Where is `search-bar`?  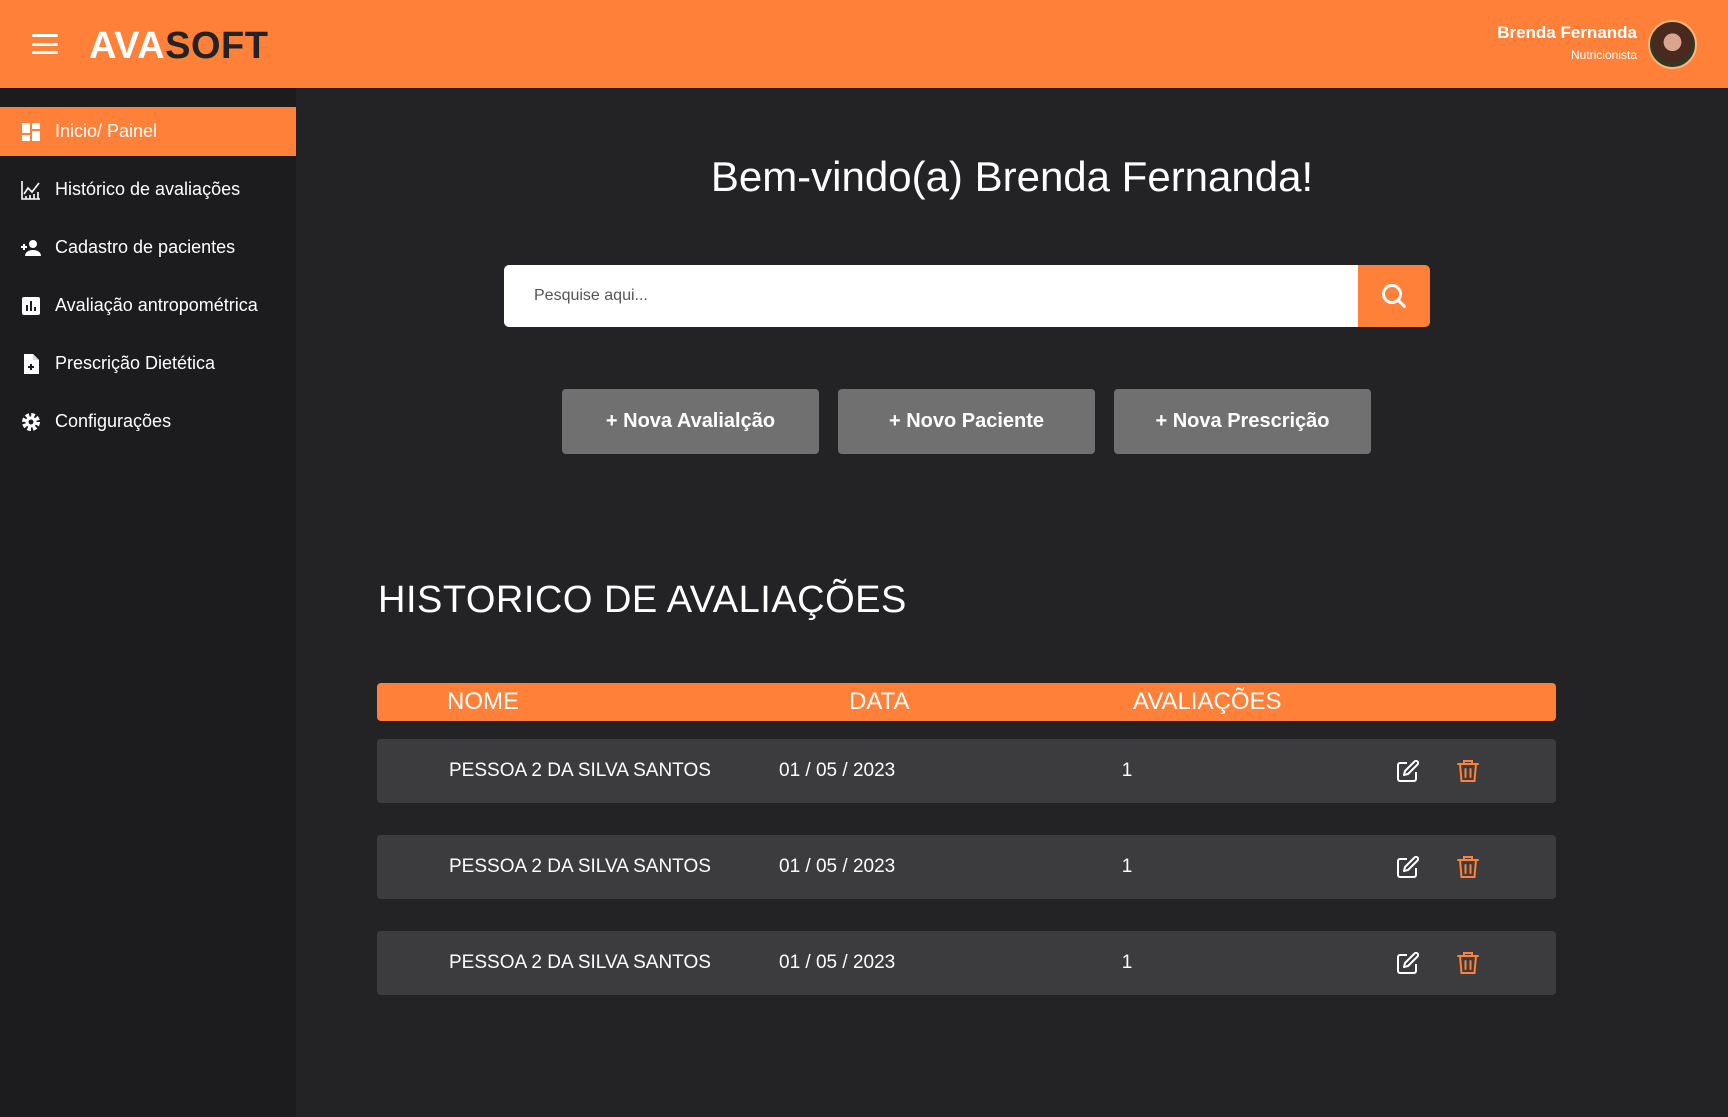 search-bar is located at coordinates (967, 296).